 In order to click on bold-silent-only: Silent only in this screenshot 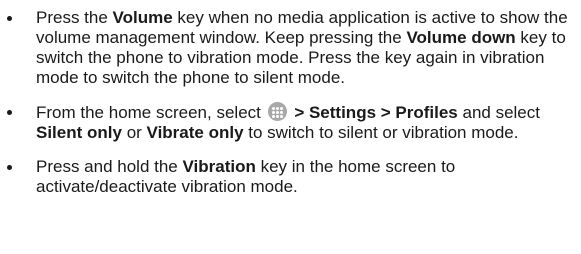, I will do `click(79, 132)`.